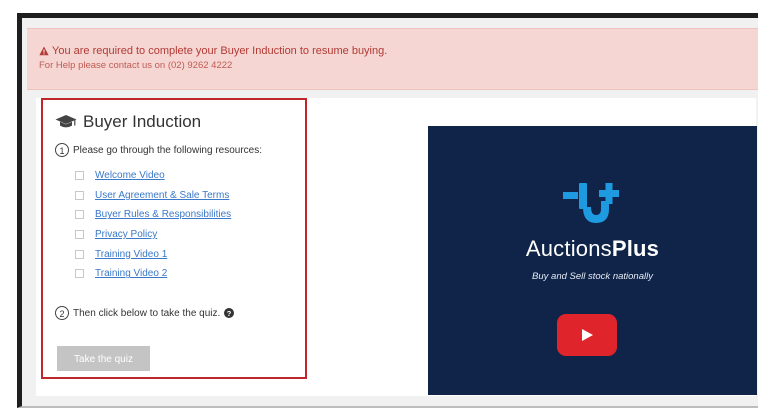 This screenshot has width=758, height=412. Describe the element at coordinates (592, 276) in the screenshot. I see `brand-tagline: Buy and Sell stock nationally` at that location.